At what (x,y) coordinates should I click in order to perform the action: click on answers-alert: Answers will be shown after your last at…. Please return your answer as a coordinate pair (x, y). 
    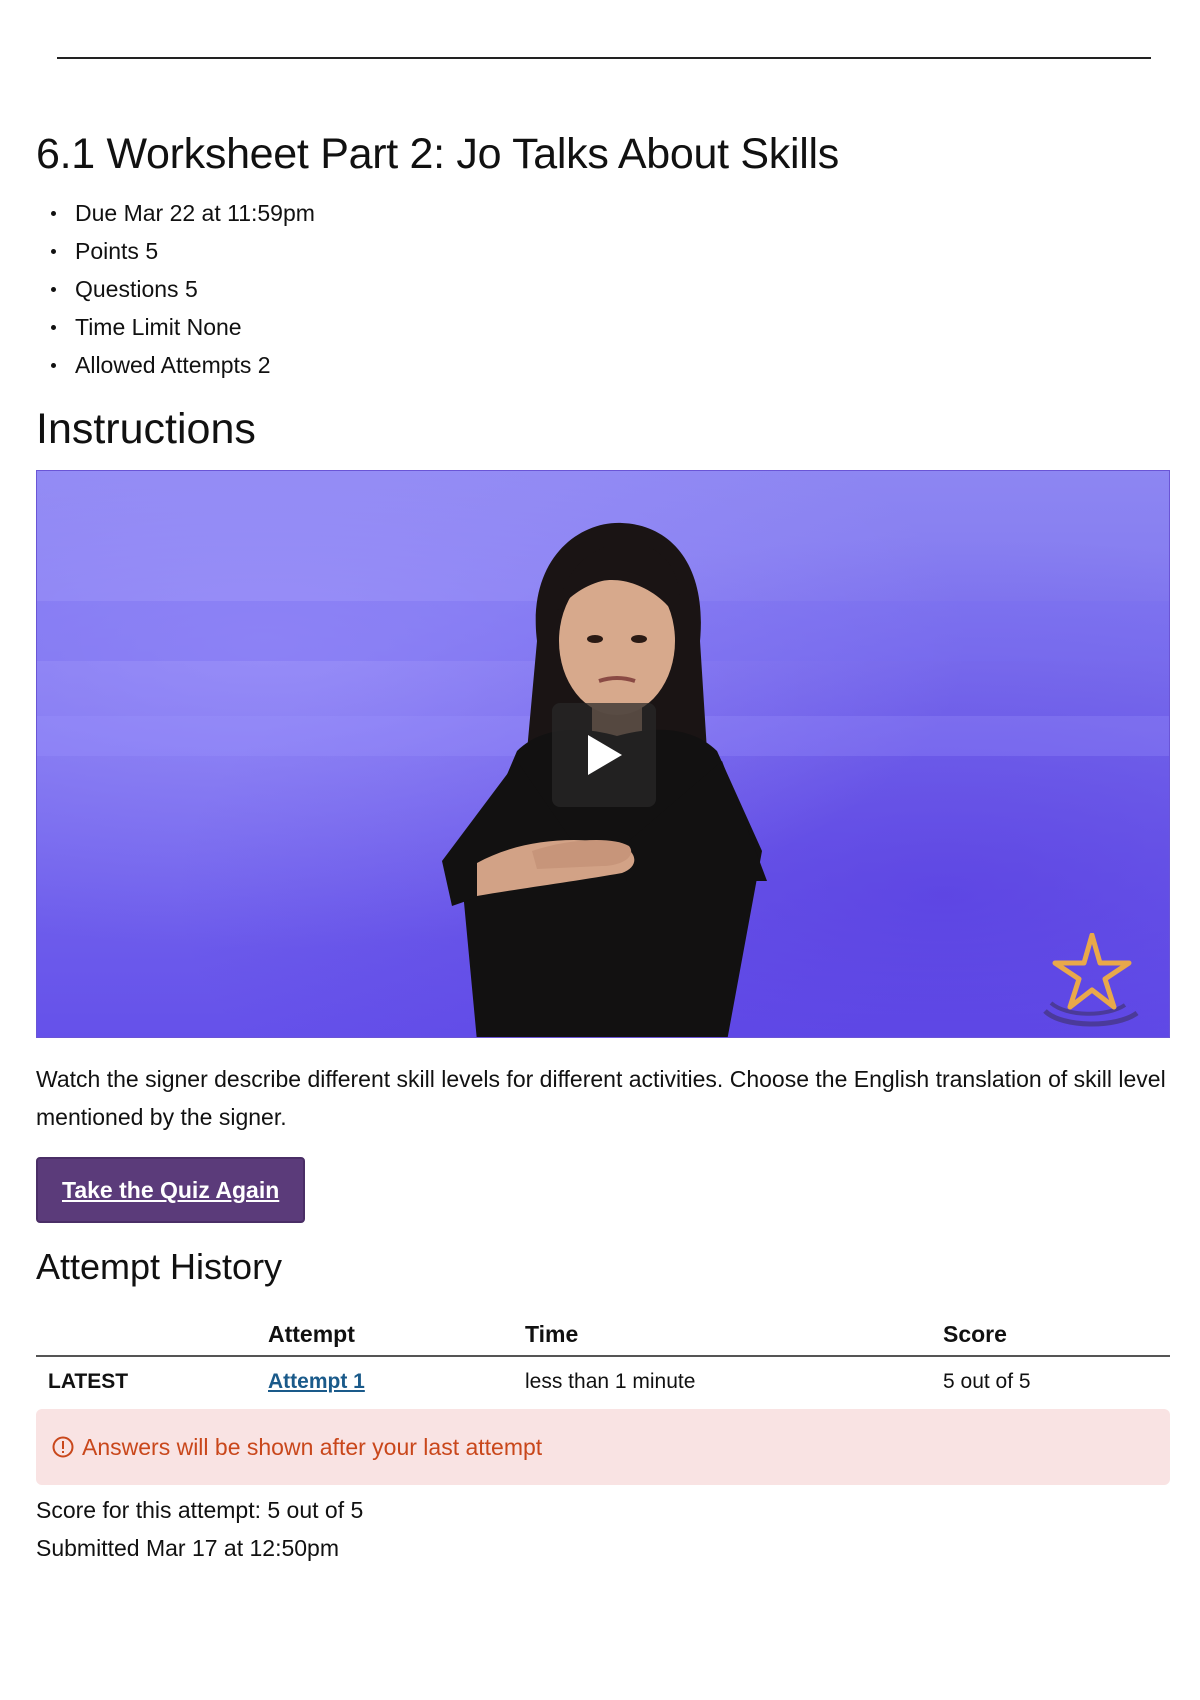
    Looking at the image, I should click on (603, 1447).